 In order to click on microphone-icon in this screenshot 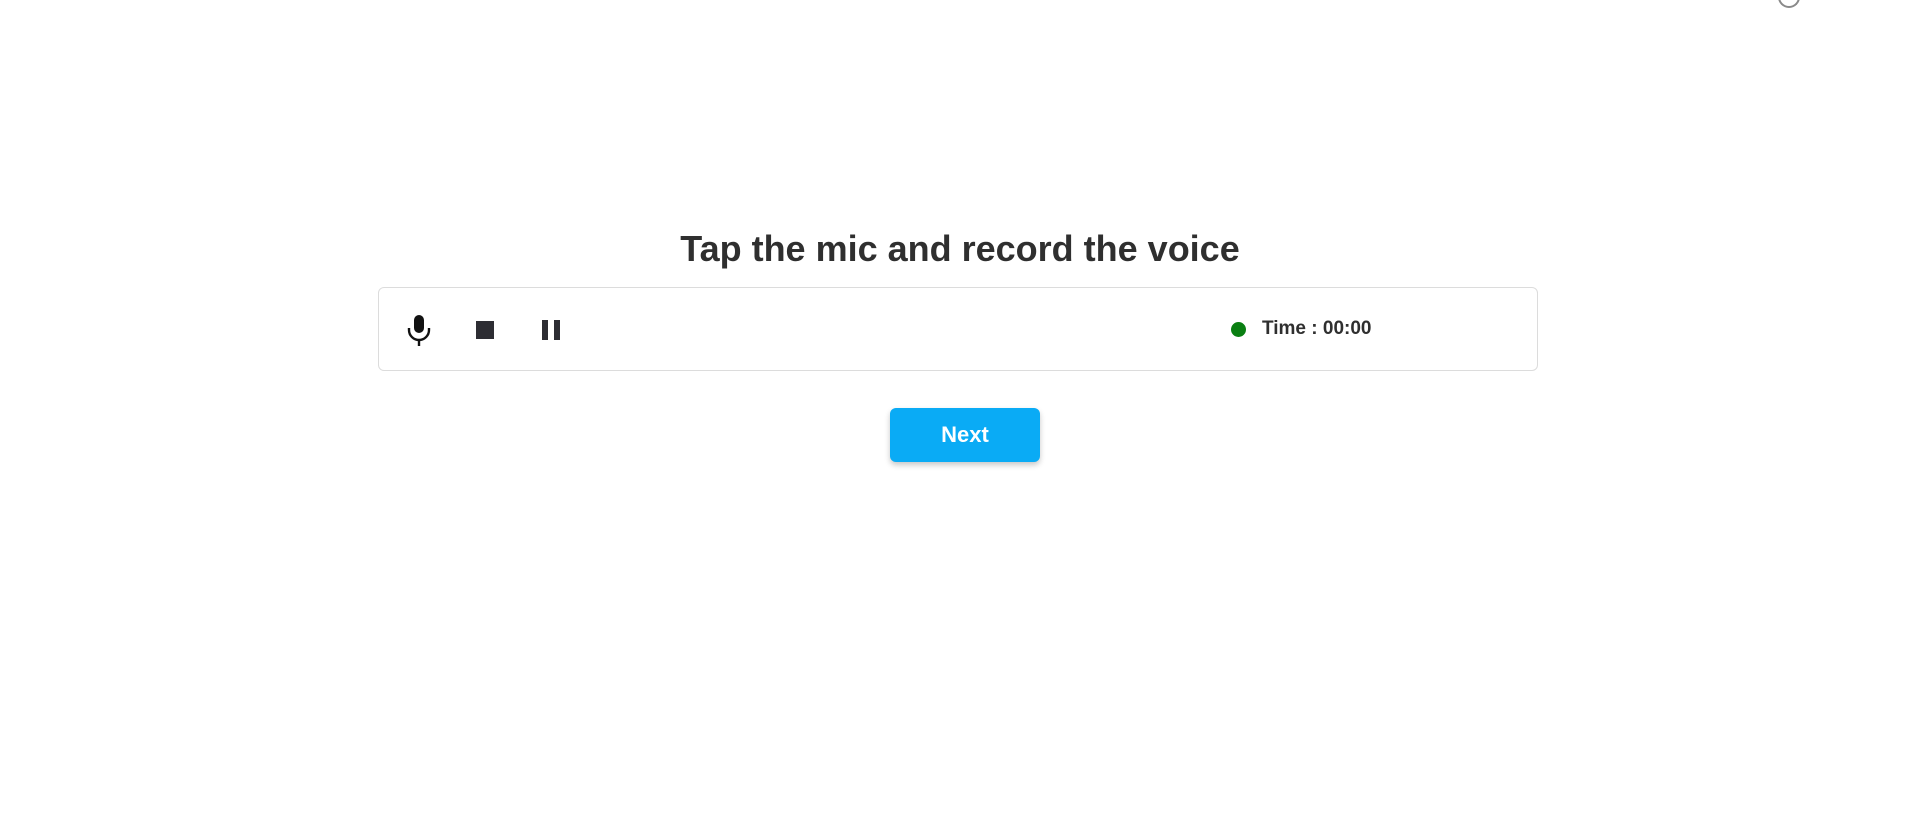, I will do `click(419, 330)`.